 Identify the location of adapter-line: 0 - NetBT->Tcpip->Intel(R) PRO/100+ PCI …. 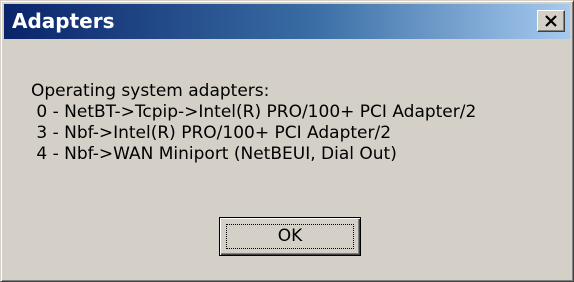
(254, 112).